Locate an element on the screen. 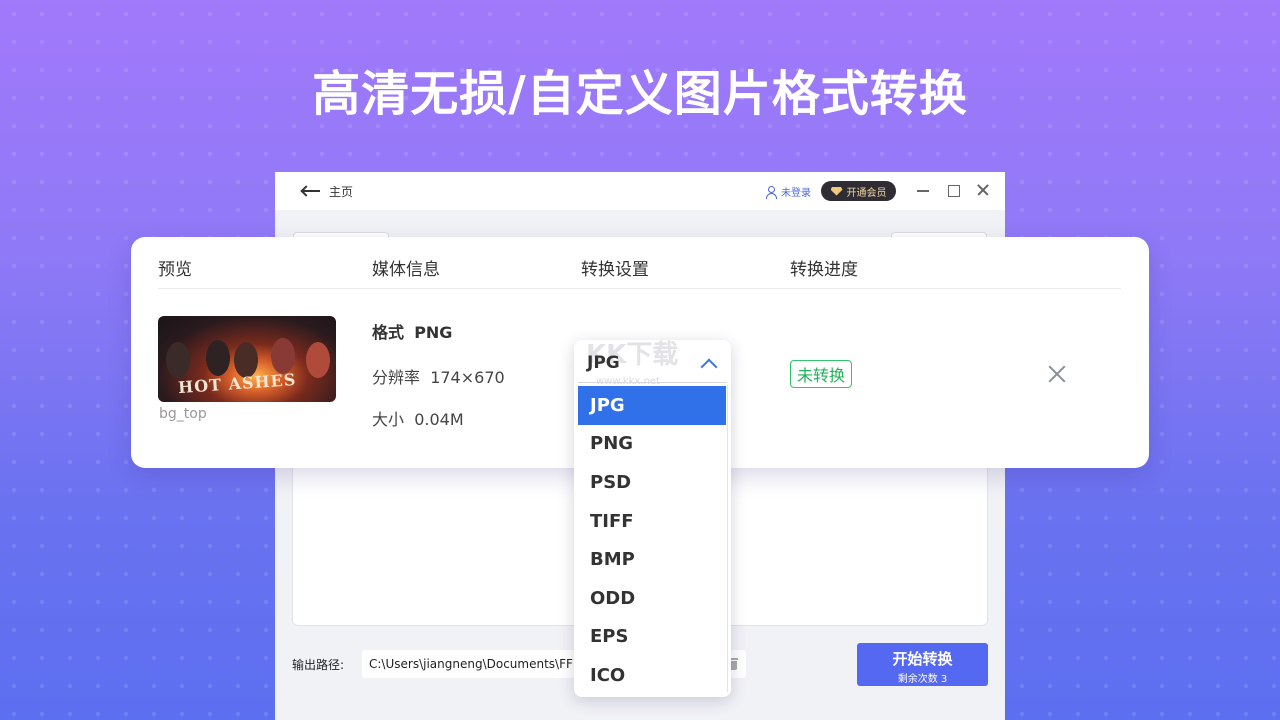 The image size is (1280, 720). format-options-list: JPG PNG PSD TIFF BMP ODD EPS ICO is located at coordinates (652, 540).